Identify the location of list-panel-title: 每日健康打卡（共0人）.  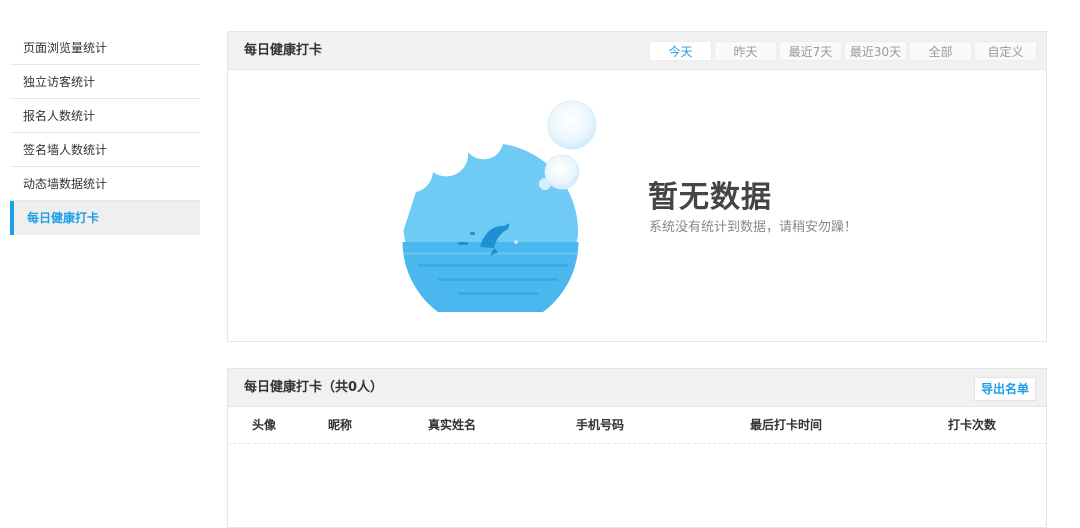
(314, 387).